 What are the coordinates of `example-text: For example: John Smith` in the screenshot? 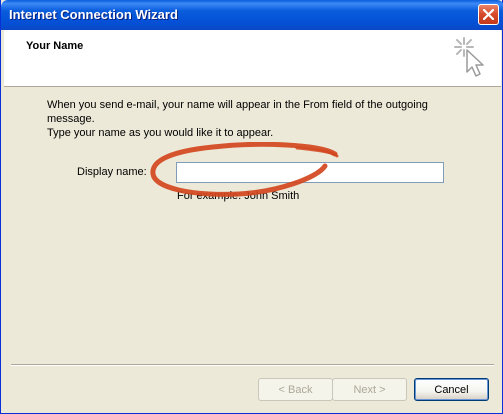 It's located at (238, 196).